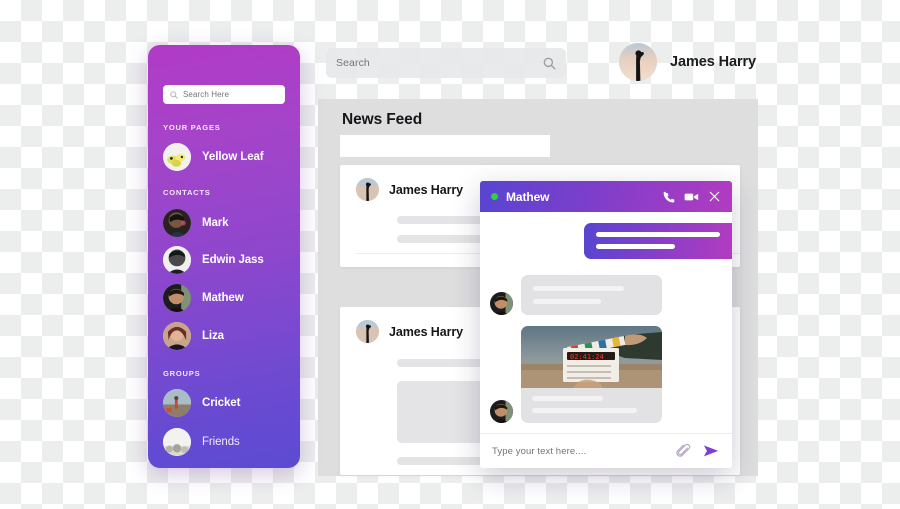 Image resolution: width=900 pixels, height=509 pixels. What do you see at coordinates (213, 336) in the screenshot?
I see `sidebar-item-label: Liza` at bounding box center [213, 336].